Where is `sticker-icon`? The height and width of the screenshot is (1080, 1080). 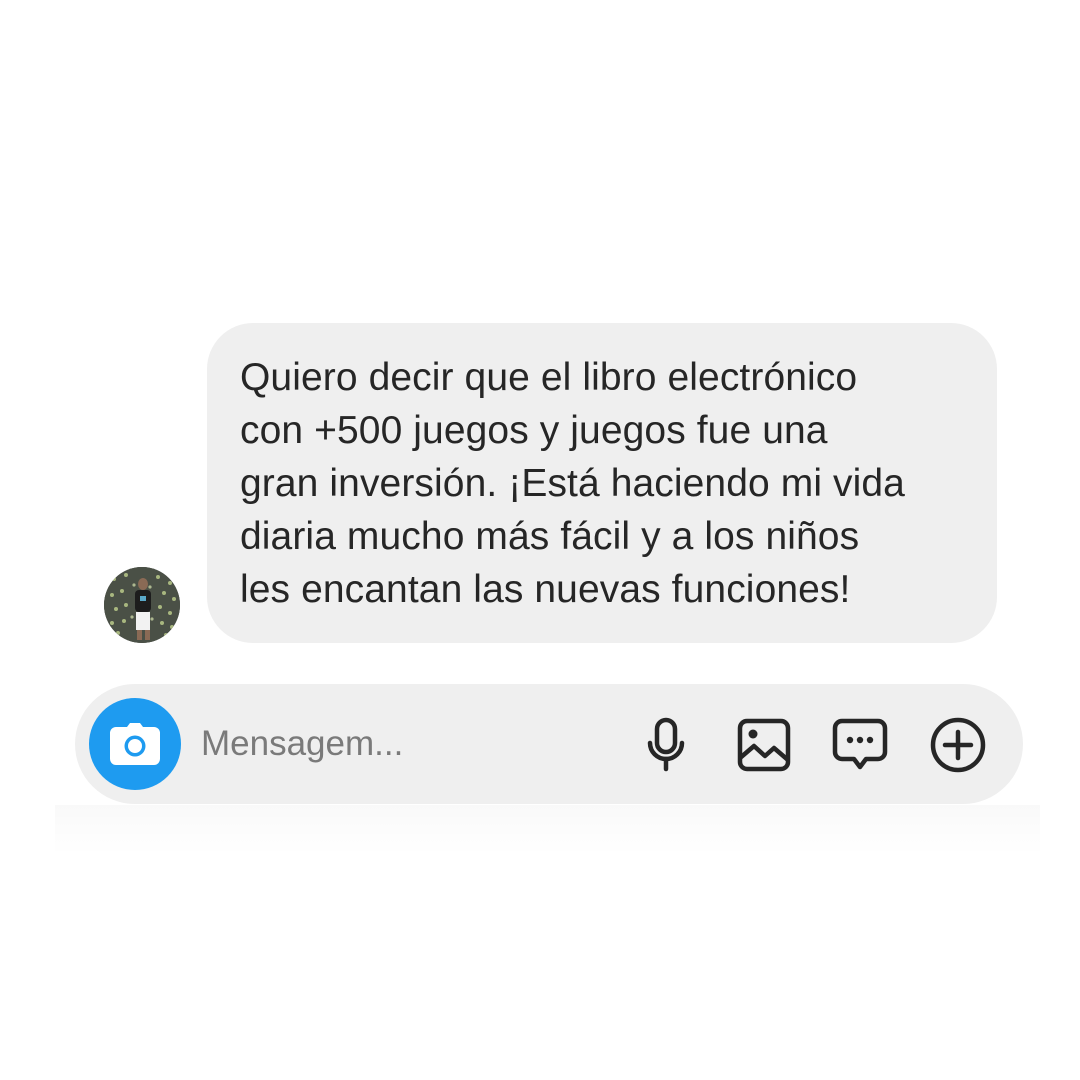
sticker-icon is located at coordinates (860, 744).